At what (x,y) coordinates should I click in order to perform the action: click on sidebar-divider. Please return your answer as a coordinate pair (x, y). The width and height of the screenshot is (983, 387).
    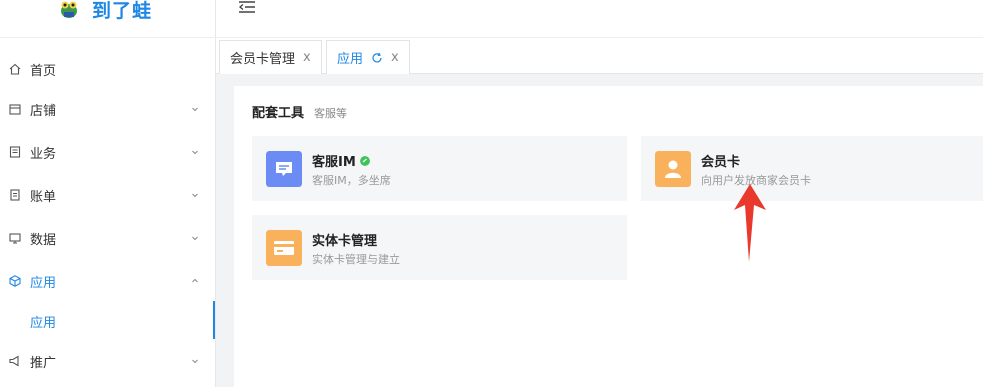
    Looking at the image, I should click on (108, 37).